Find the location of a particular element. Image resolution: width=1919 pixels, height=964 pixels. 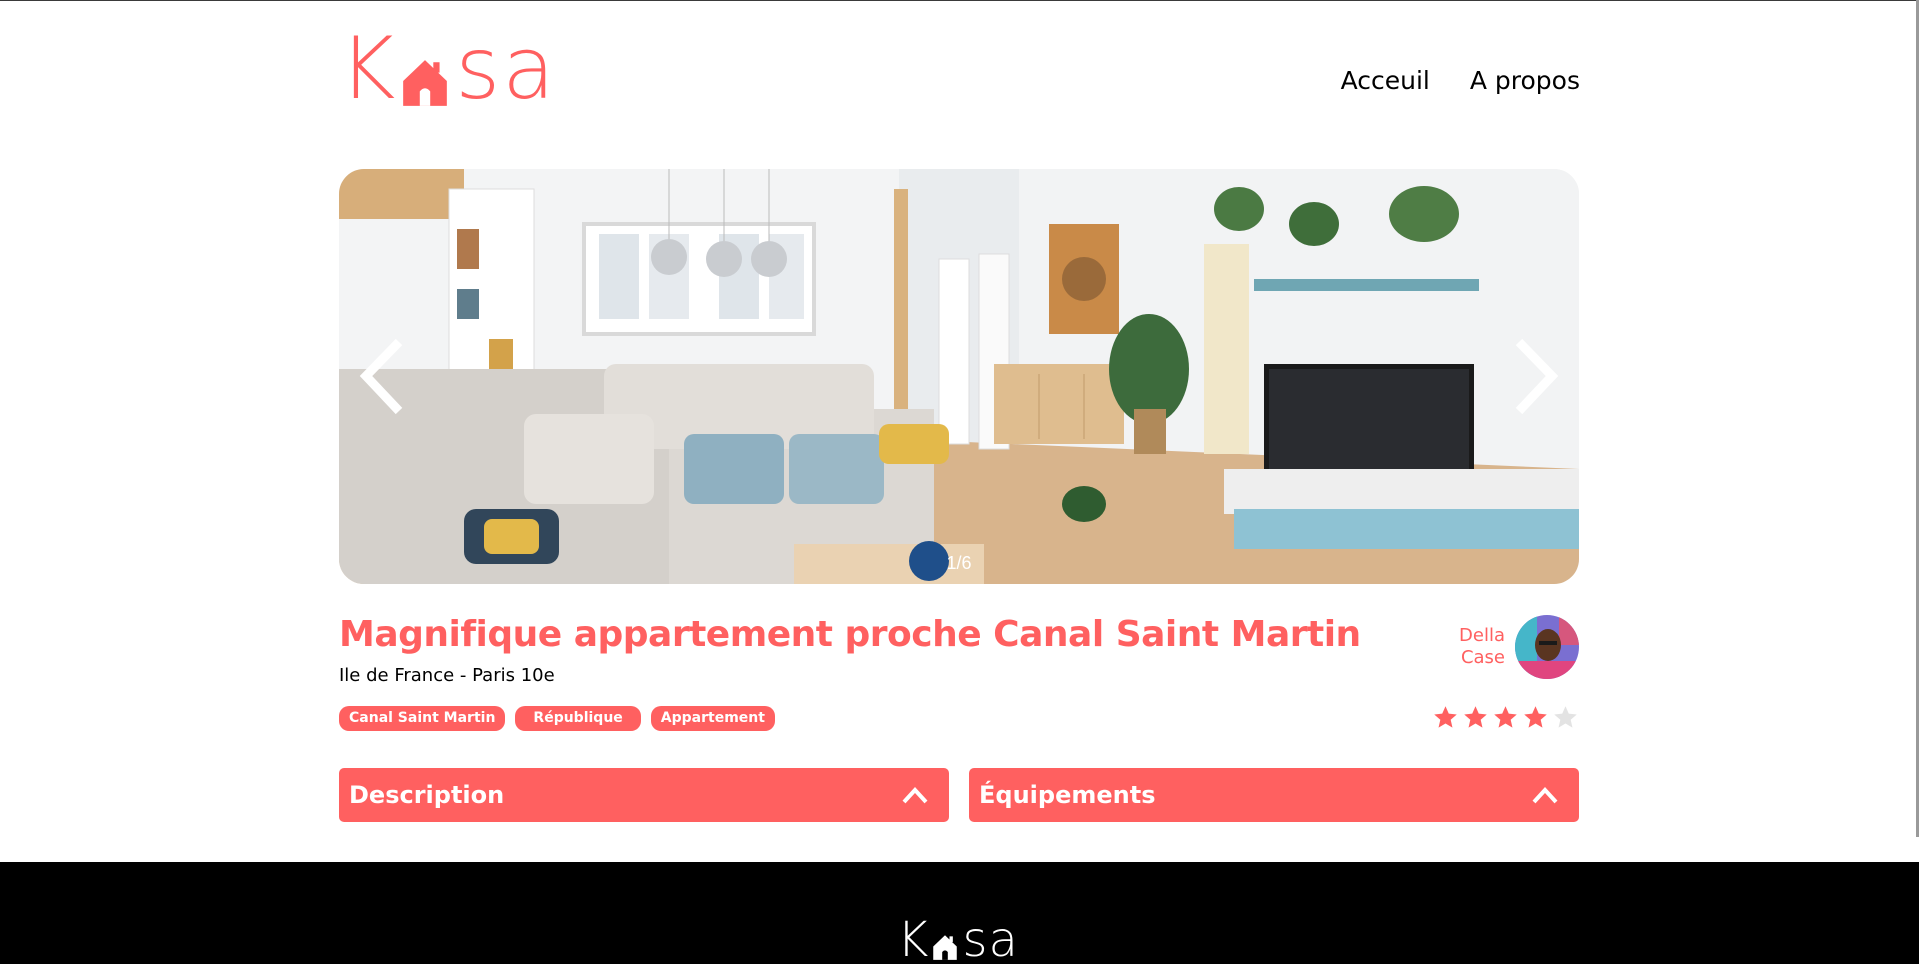

chevron-right-icon is located at coordinates (1534, 376).